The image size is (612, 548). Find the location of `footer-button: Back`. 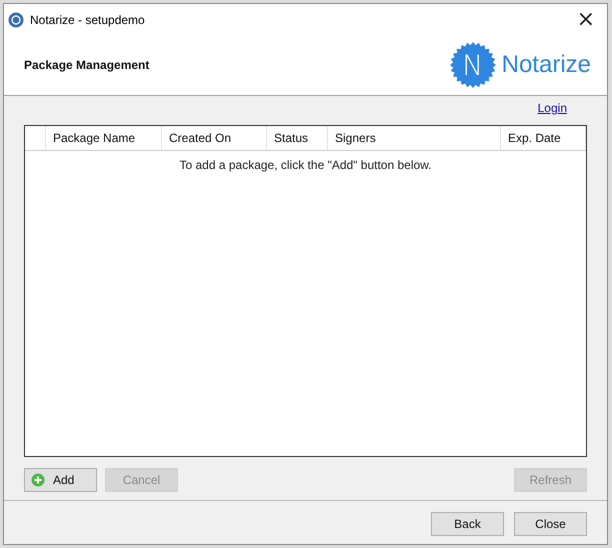

footer-button: Back is located at coordinates (467, 524).